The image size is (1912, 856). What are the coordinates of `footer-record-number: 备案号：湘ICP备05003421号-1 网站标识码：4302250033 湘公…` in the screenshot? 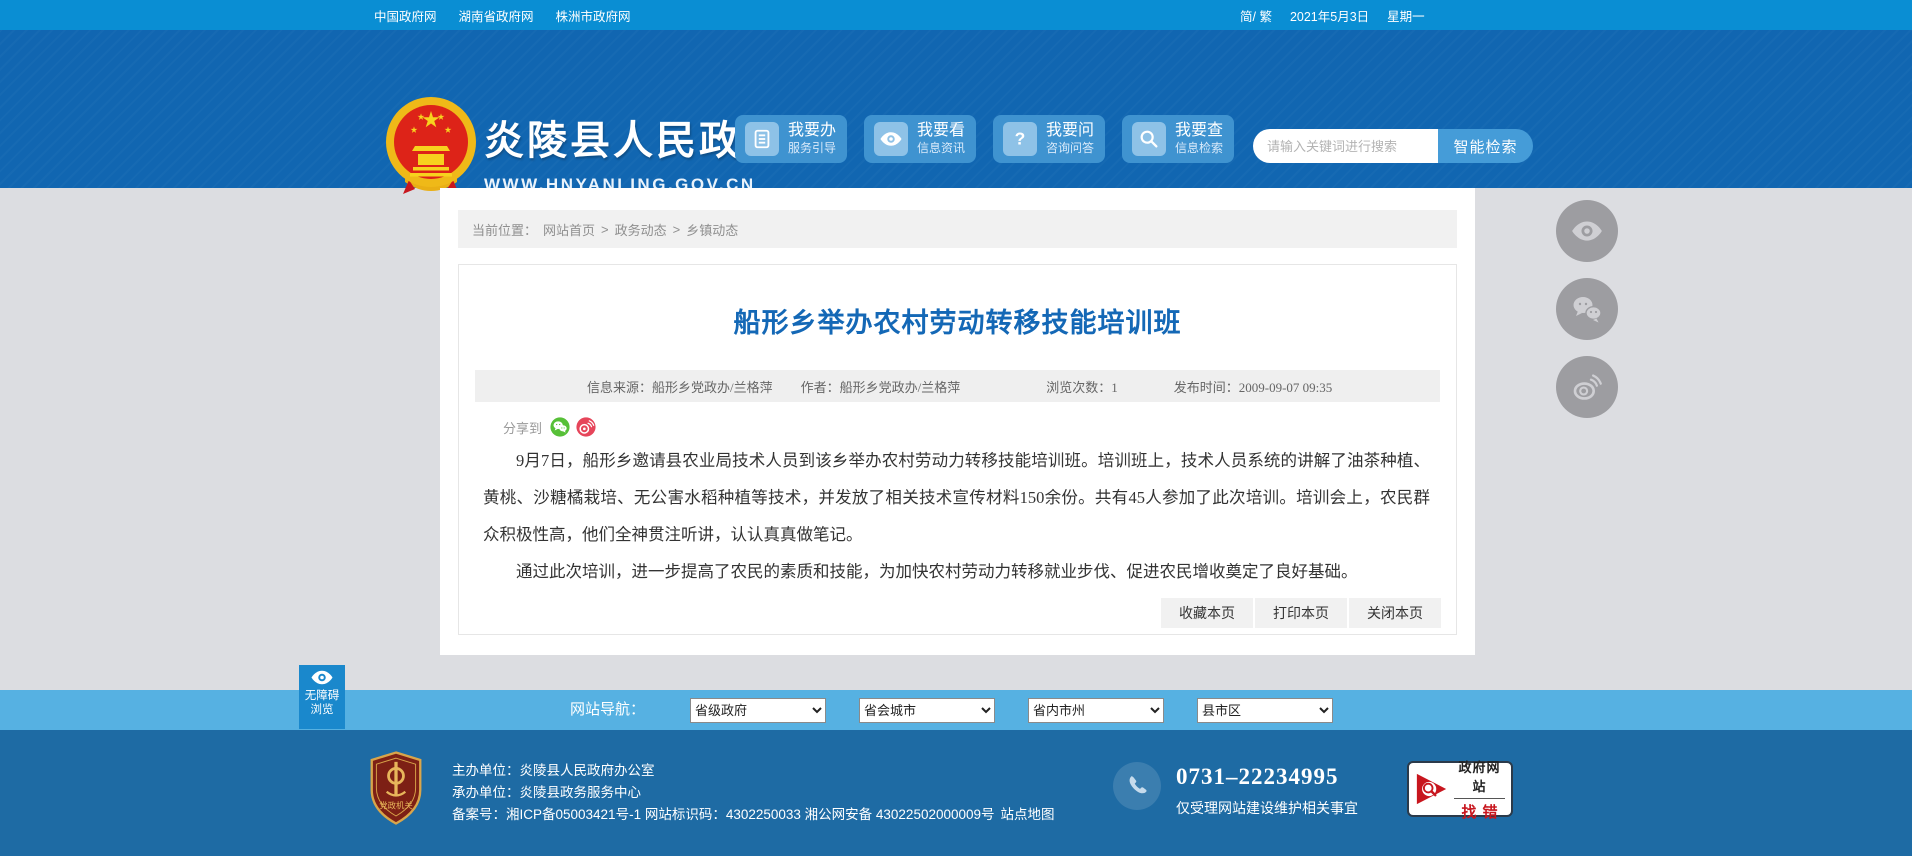 It's located at (723, 814).